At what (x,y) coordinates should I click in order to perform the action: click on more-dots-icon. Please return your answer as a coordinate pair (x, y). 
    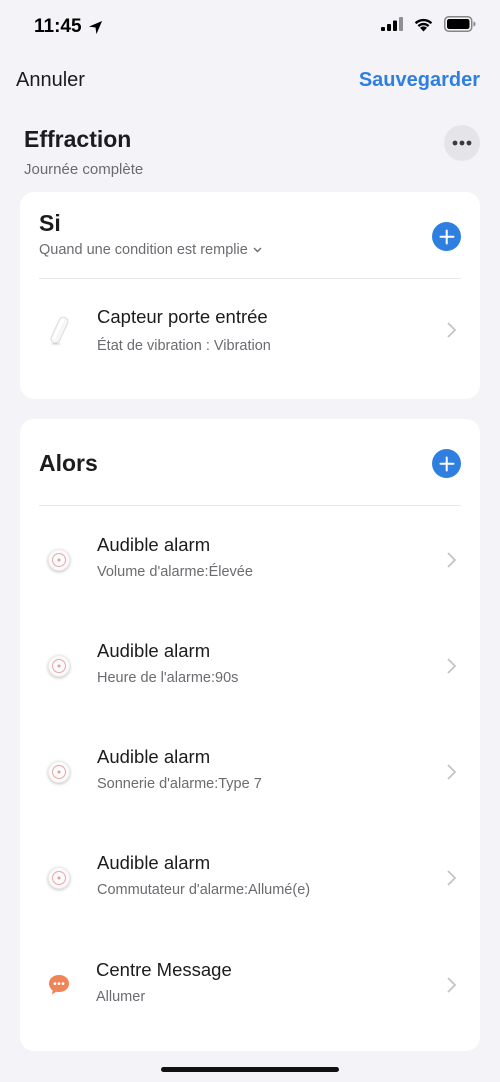
    Looking at the image, I should click on (462, 143).